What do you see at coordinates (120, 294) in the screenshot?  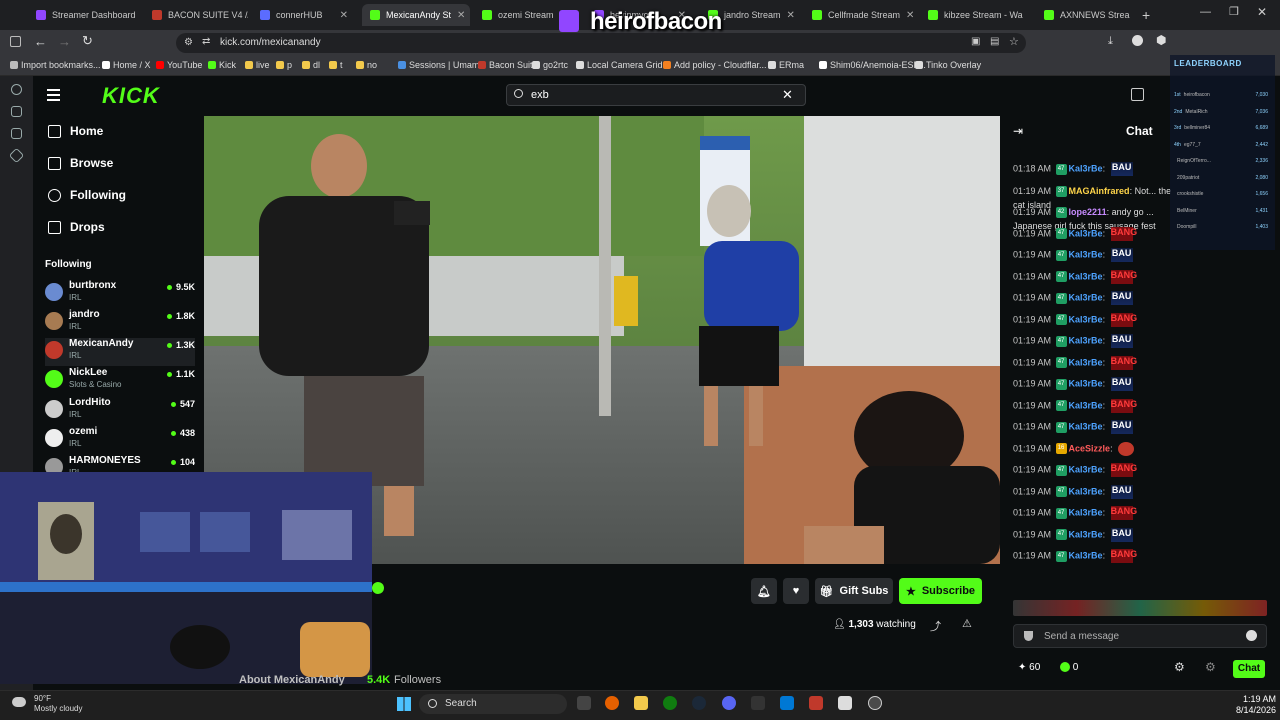 I see `followed-channel: burtbronx IRL 9.5K` at bounding box center [120, 294].